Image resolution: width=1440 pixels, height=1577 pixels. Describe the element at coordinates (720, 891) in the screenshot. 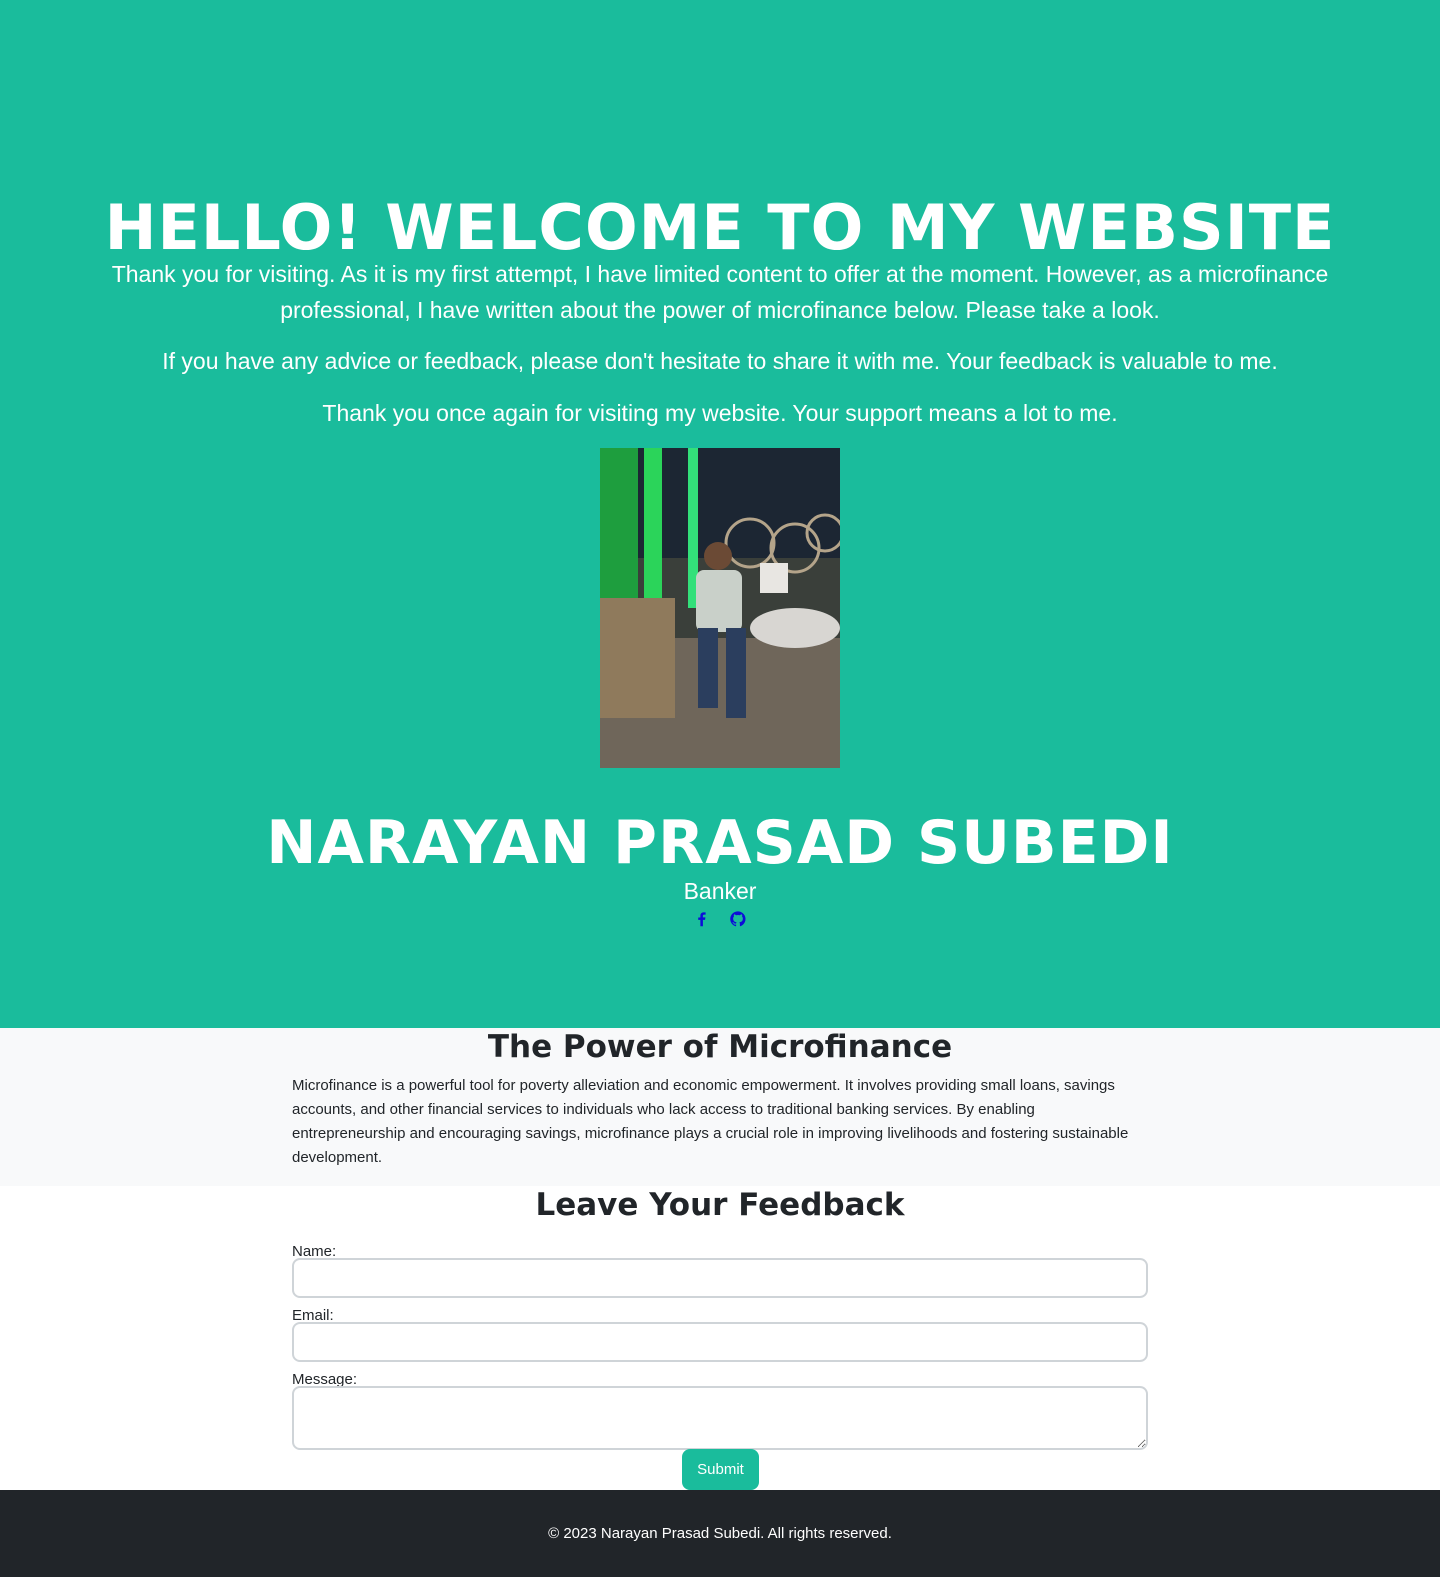

I see `owner-role: Banker` at that location.